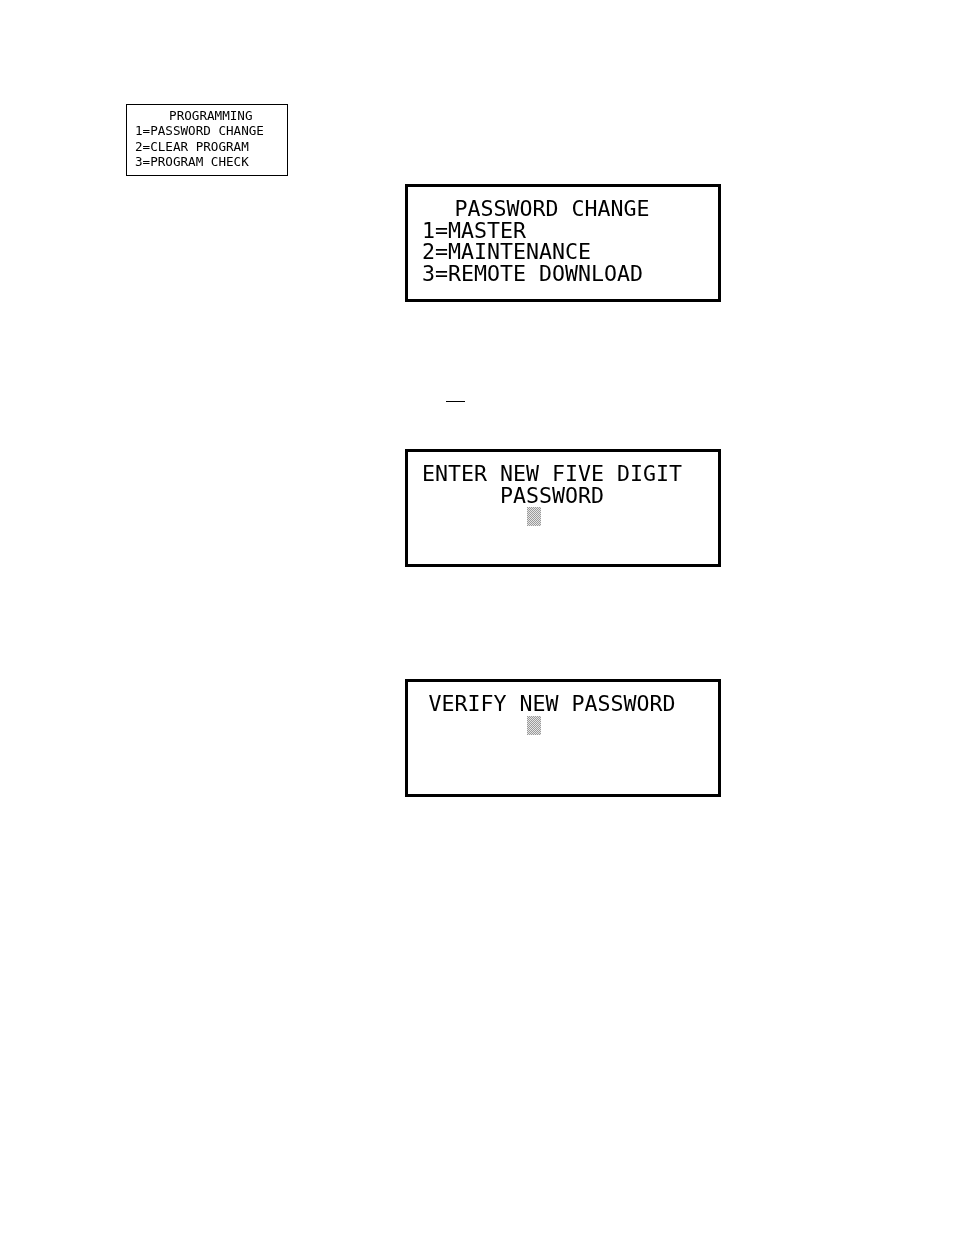 Image resolution: width=954 pixels, height=1235 pixels. What do you see at coordinates (211, 146) in the screenshot?
I see `menu-option: 2=CLEAR PROGRAM` at bounding box center [211, 146].